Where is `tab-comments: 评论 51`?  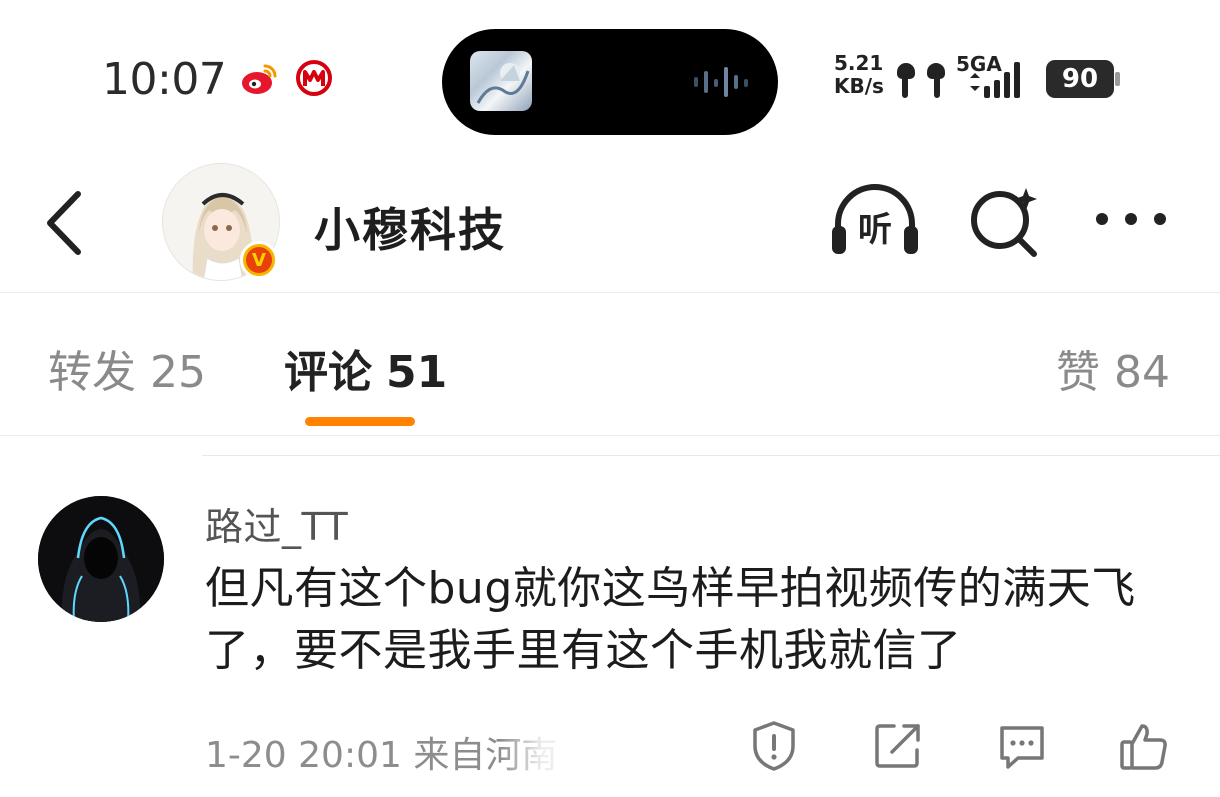 tab-comments: 评论 51 is located at coordinates (365, 368).